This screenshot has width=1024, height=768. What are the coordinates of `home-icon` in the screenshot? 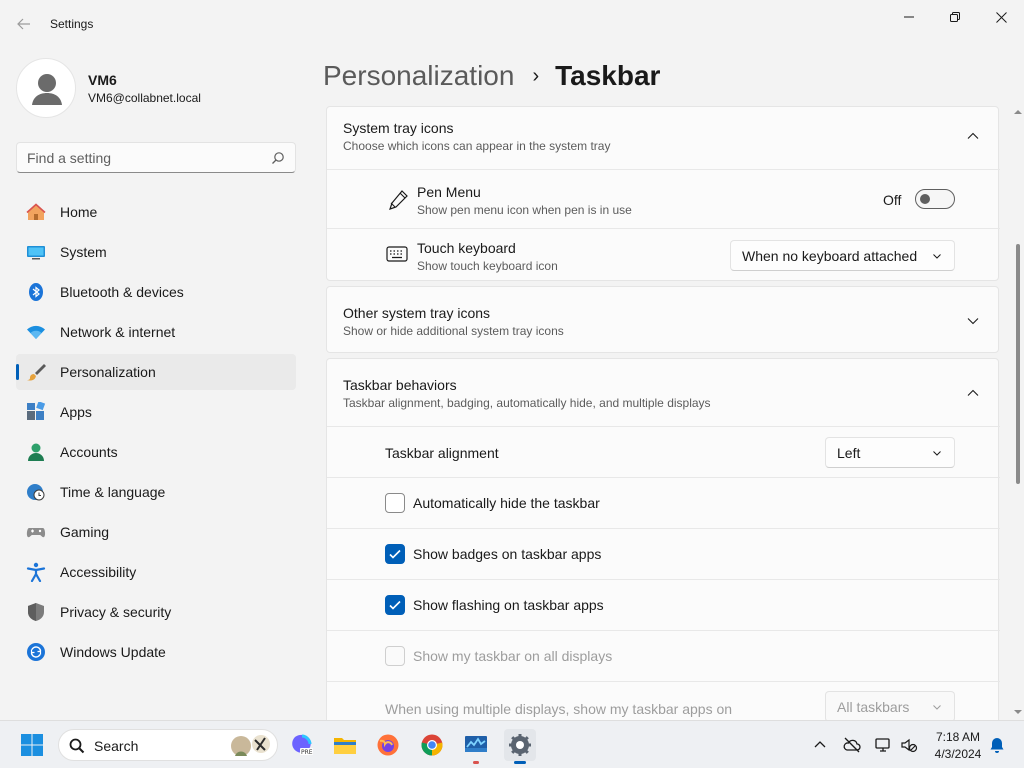 It's located at (36, 211).